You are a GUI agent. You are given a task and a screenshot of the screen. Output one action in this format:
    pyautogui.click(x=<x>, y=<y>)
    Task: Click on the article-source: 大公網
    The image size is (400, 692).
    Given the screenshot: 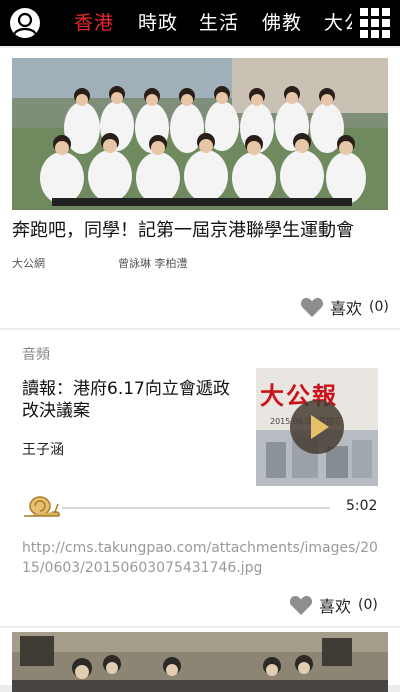 What is the action you would take?
    pyautogui.click(x=28, y=263)
    